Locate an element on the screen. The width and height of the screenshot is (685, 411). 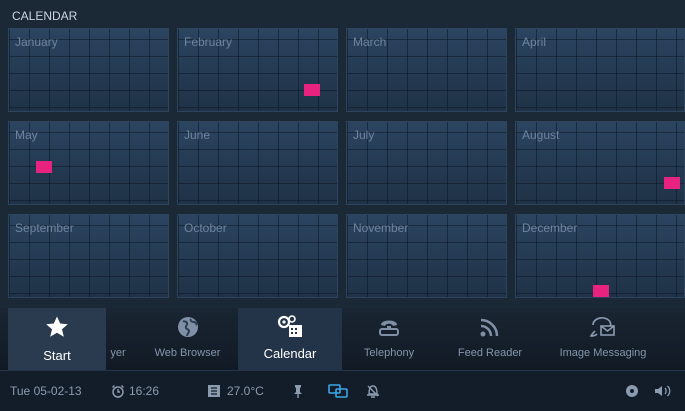
alarm-clock-icon is located at coordinates (118, 391).